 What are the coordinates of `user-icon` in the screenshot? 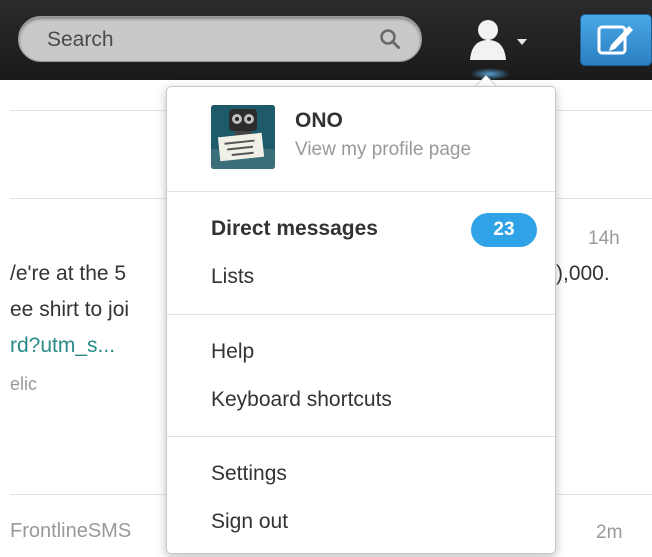 It's located at (488, 40).